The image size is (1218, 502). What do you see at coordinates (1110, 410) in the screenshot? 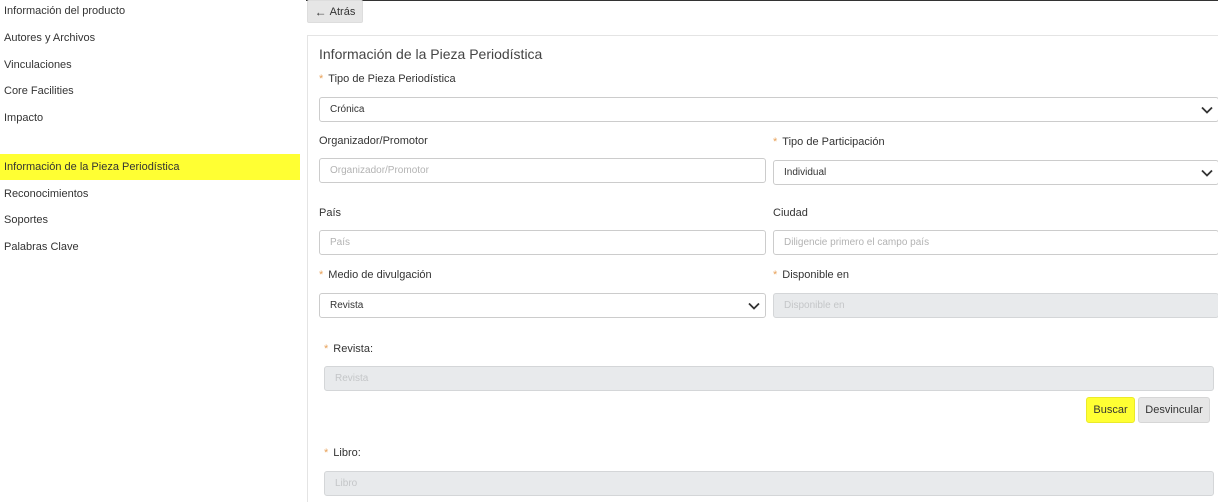
I see `buscar-button: Buscar` at bounding box center [1110, 410].